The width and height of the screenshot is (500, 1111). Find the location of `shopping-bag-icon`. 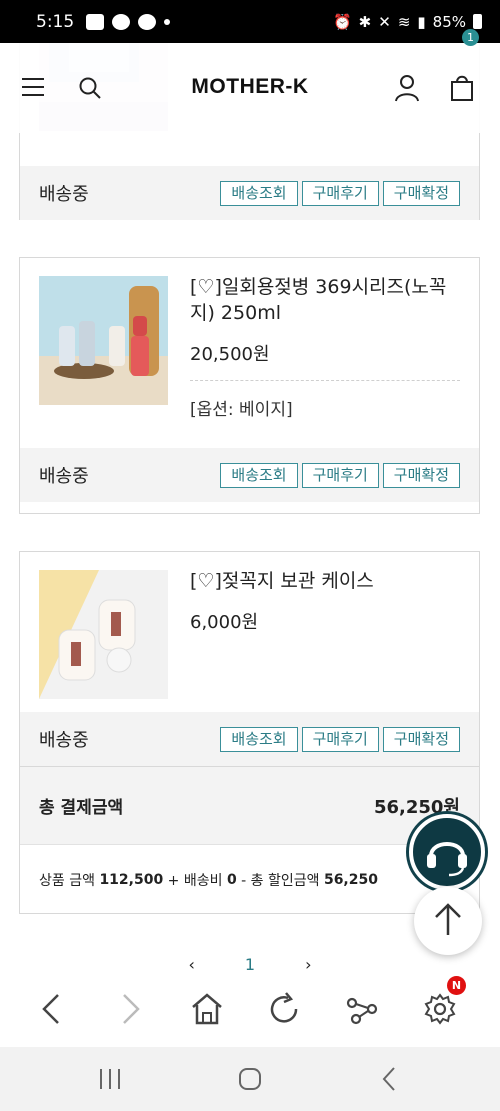

shopping-bag-icon is located at coordinates (462, 87).